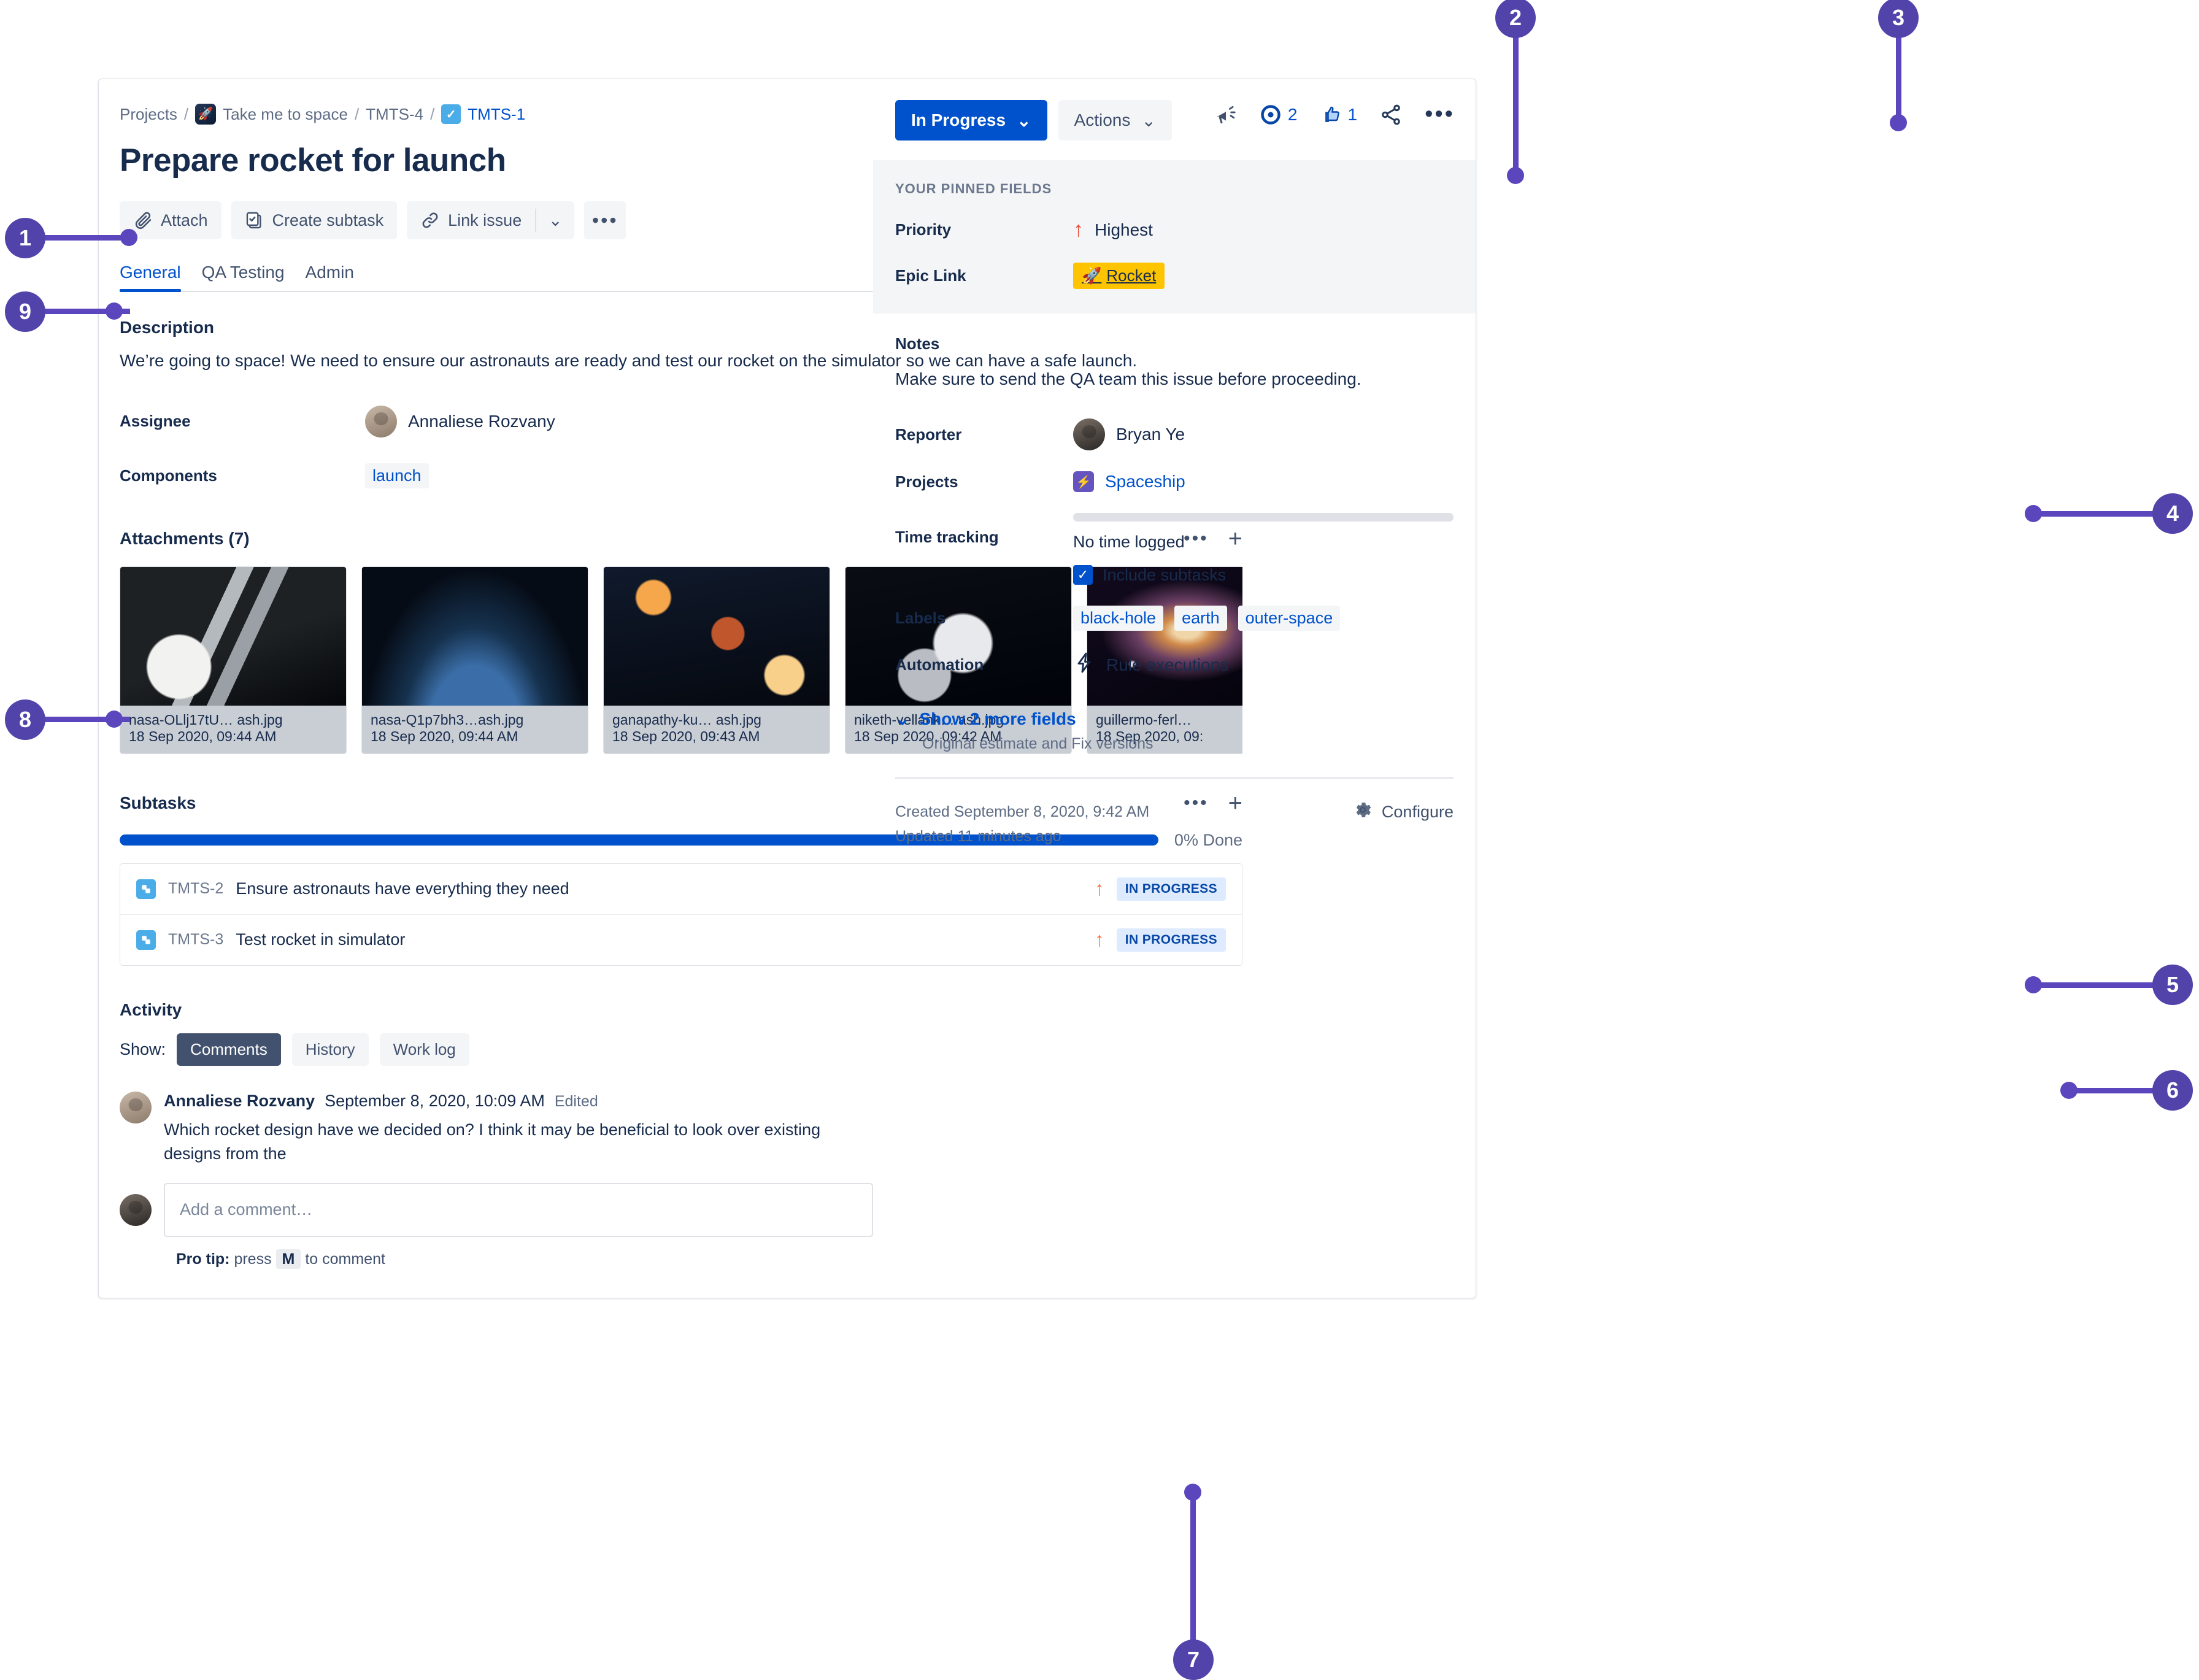 This screenshot has width=2199, height=1680. What do you see at coordinates (1174, 276) in the screenshot?
I see `epic-link-row: Epic Link 🚀 Rocket` at bounding box center [1174, 276].